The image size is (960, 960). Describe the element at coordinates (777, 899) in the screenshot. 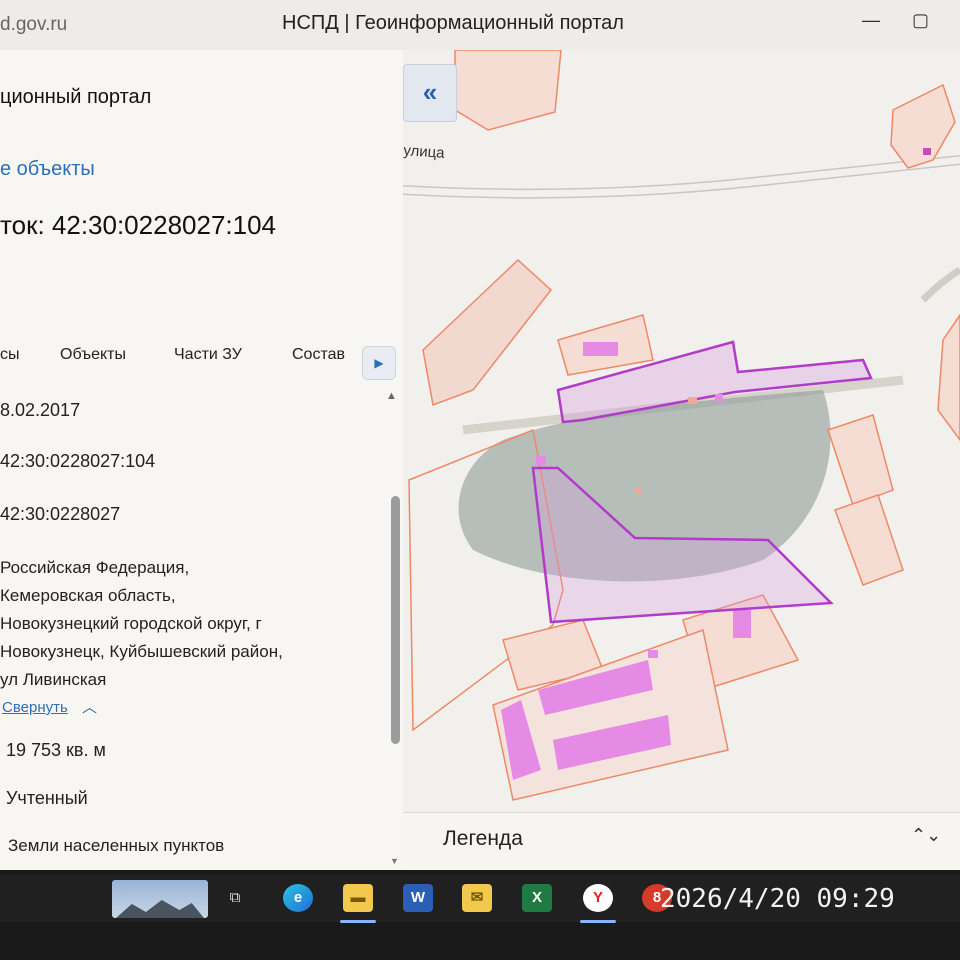

I see `taskbar-clock: 2026/4/20 09:29` at that location.